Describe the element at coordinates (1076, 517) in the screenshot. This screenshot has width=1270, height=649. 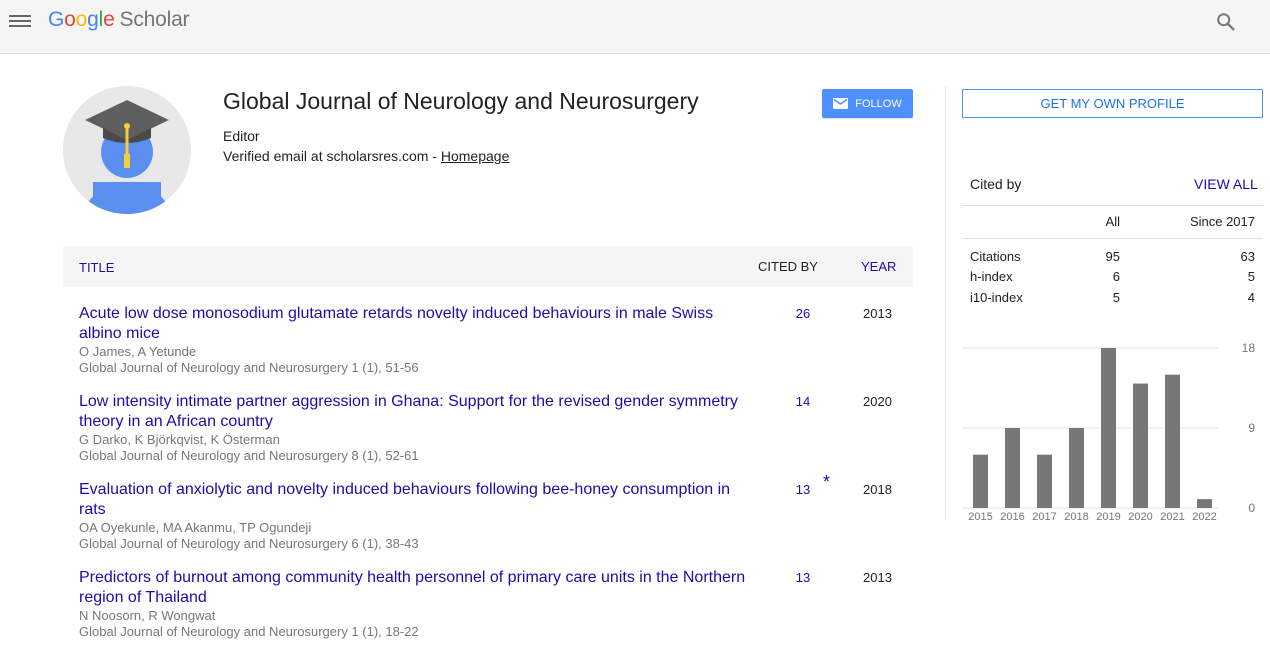
I see `chart-x-tick-label: 2018` at that location.